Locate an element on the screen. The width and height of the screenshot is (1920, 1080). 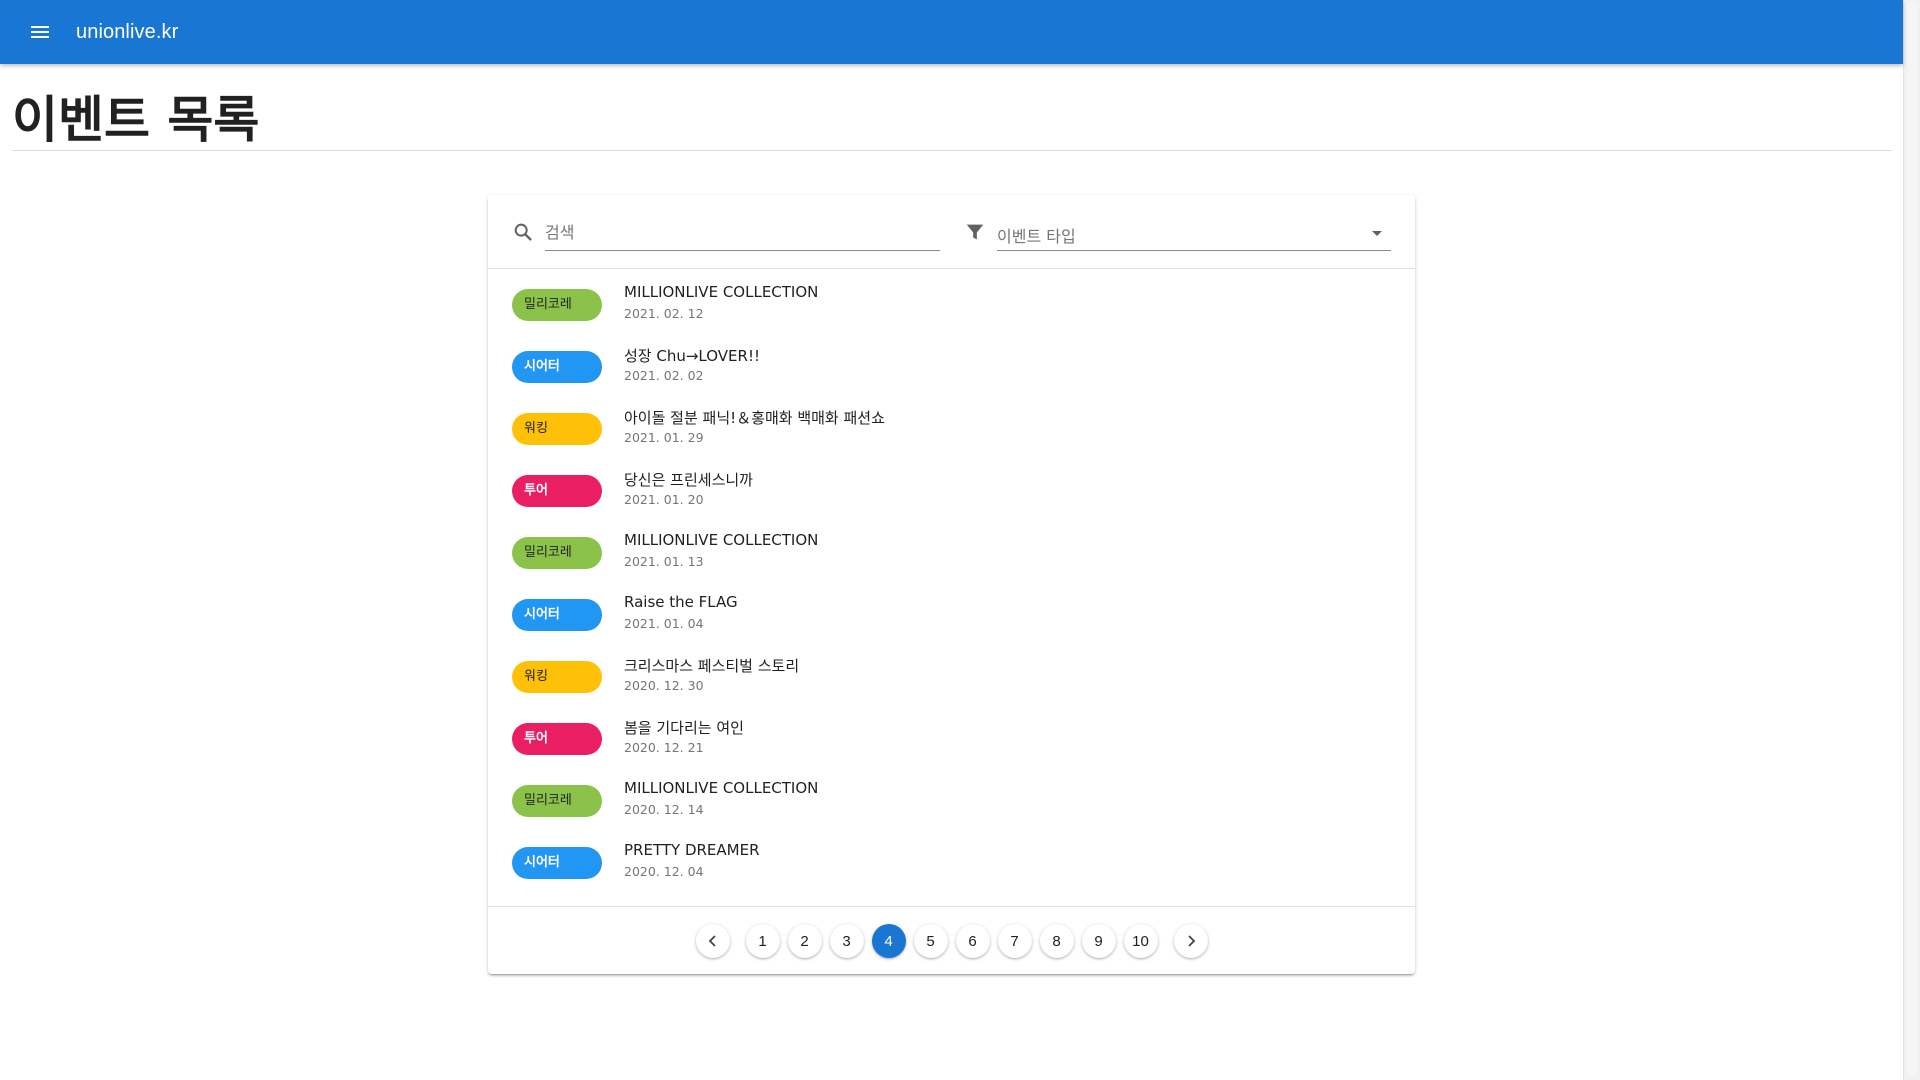
menu-icon is located at coordinates (40, 32).